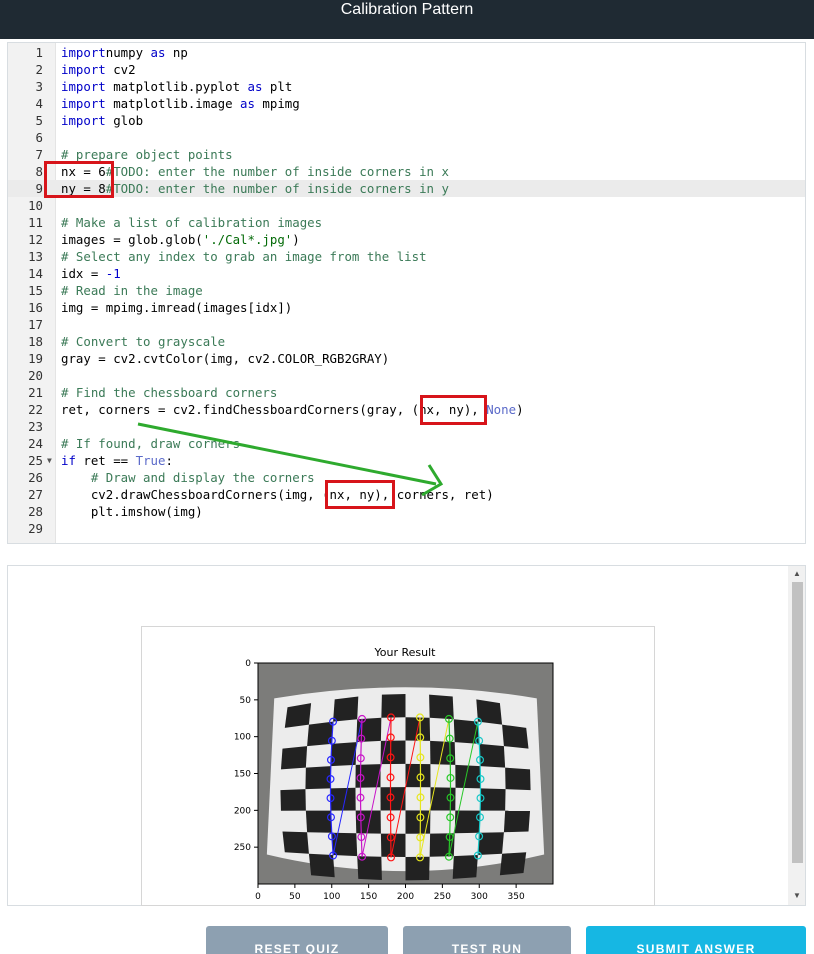 The image size is (814, 954). I want to click on code-token: img = mpimg.imread(images[idx]), so click(177, 307).